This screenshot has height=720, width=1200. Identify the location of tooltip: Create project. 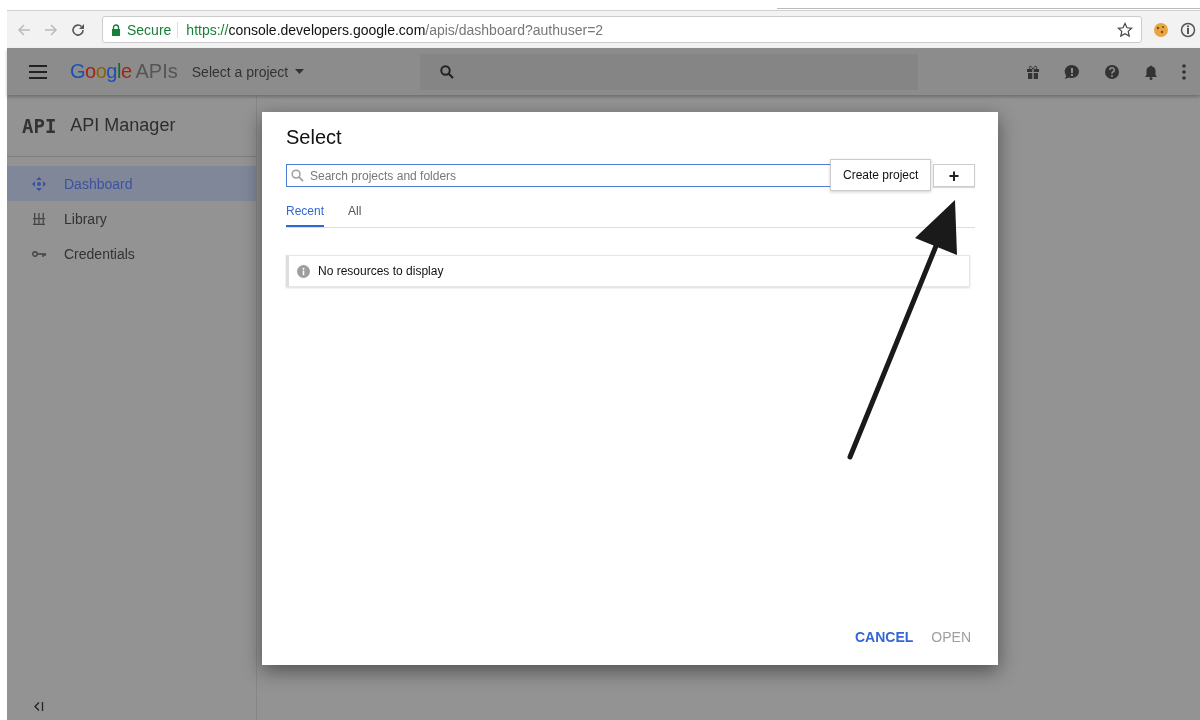
(881, 175).